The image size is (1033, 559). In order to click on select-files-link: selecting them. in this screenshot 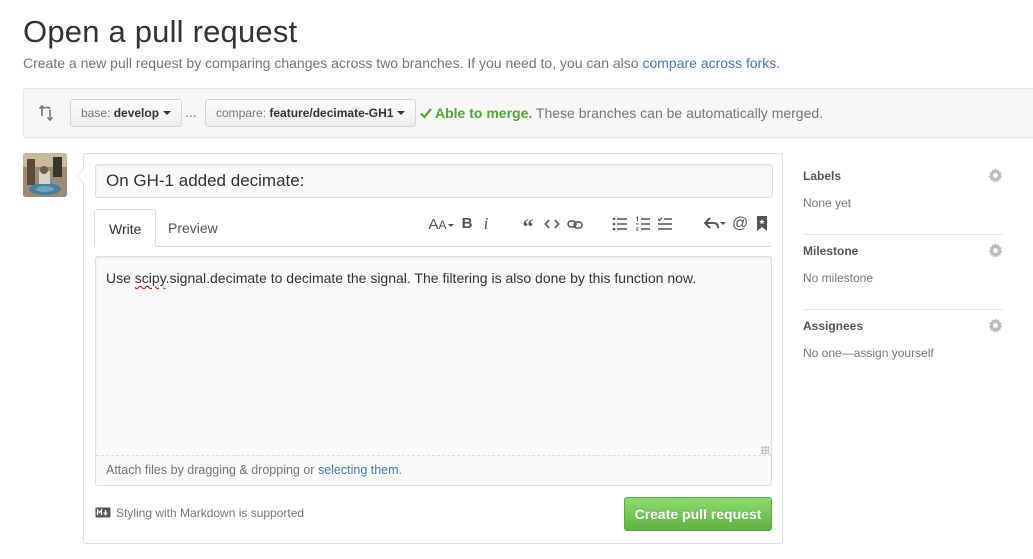, I will do `click(360, 470)`.